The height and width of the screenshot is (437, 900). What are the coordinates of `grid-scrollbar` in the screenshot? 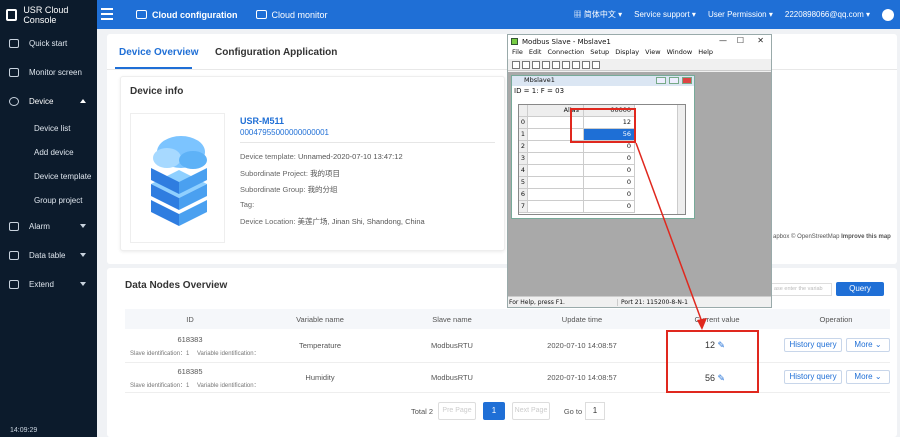 It's located at (681, 159).